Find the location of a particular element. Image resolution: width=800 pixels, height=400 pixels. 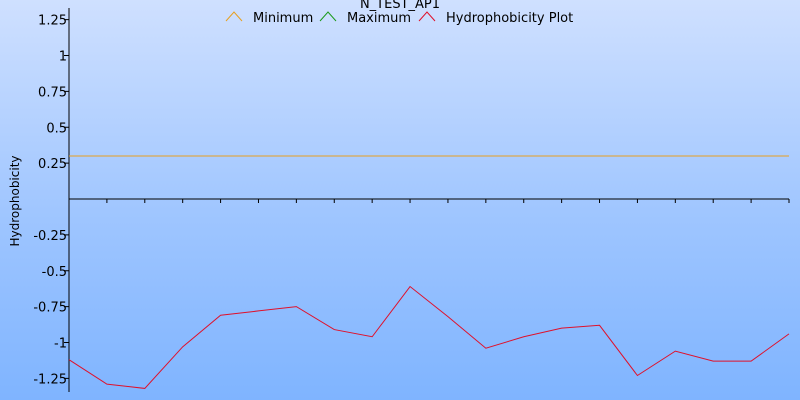

legend-item-maximum: Maximum is located at coordinates (365, 18).